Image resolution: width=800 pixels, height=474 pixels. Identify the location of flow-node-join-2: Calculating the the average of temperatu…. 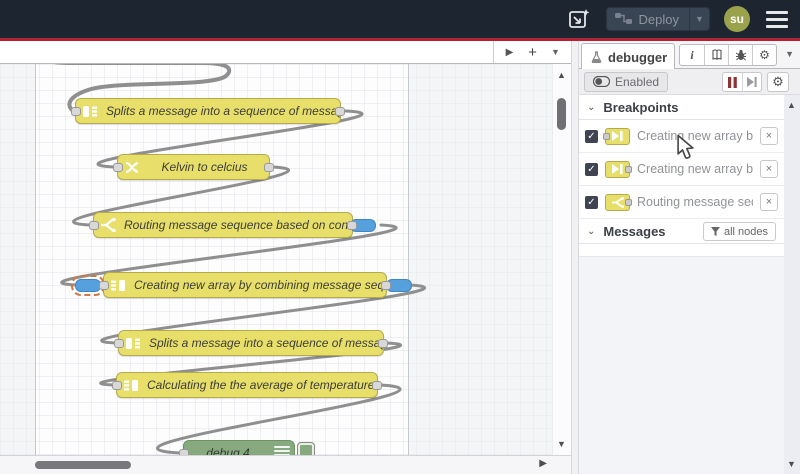
(247, 385).